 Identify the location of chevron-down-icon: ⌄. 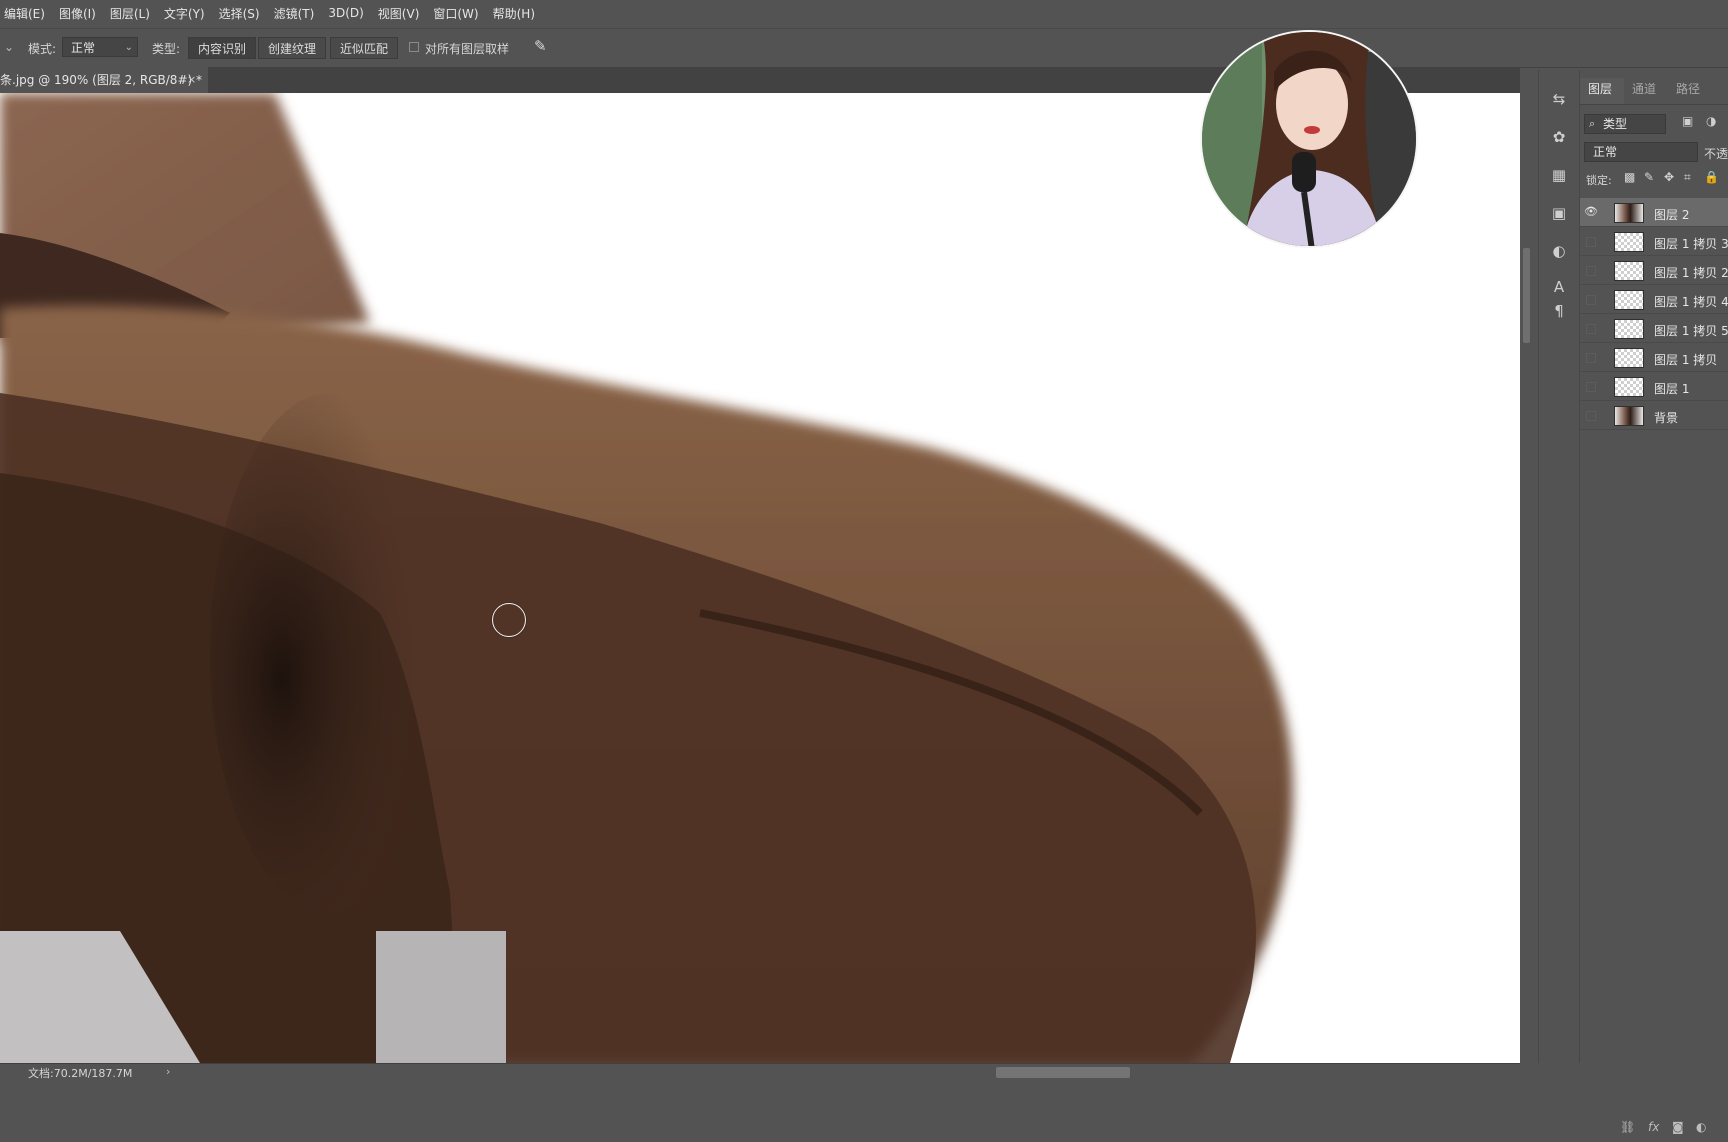
(128, 47).